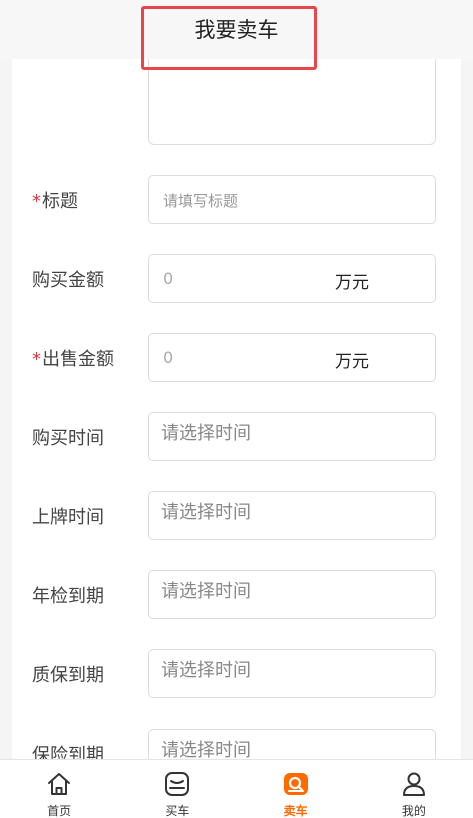  I want to click on form-row-title: *标题 请填写标题, so click(236, 200).